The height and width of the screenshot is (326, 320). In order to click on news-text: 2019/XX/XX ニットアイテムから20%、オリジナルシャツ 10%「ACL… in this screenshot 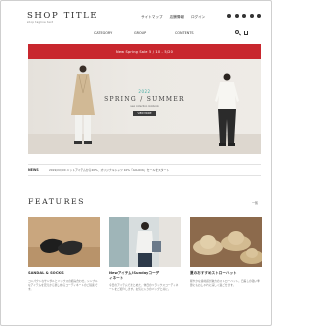, I will do `click(109, 170)`.